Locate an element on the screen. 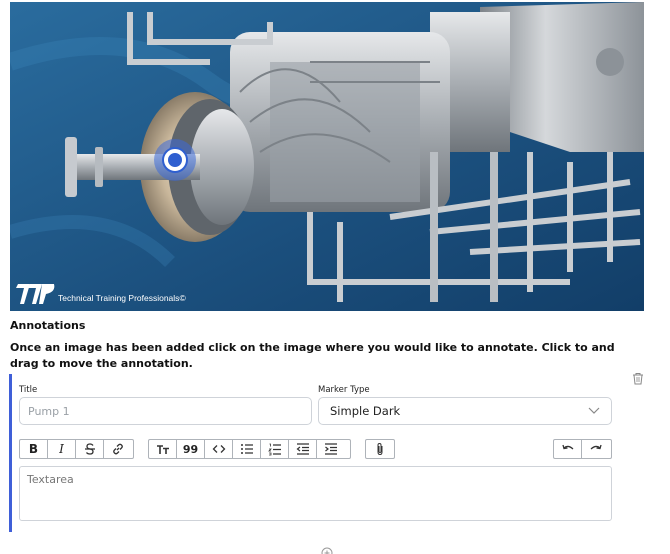 The width and height of the screenshot is (670, 554). marker-dot-icon is located at coordinates (175, 160).